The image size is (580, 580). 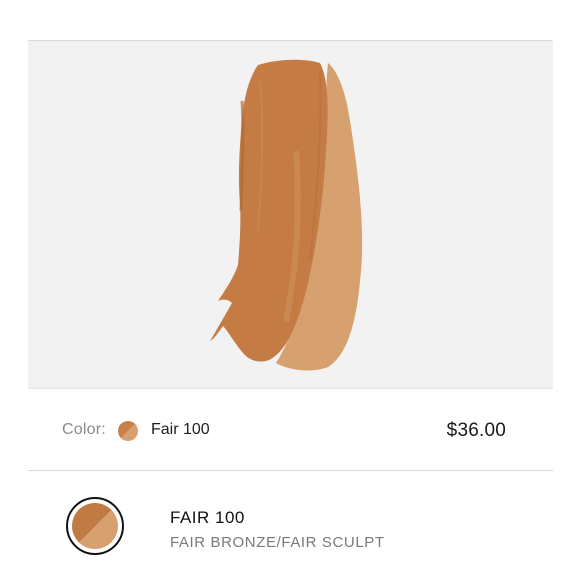 I want to click on shade-subtitle: FAIR BRONZE/FAIR SCULPT, so click(x=277, y=542).